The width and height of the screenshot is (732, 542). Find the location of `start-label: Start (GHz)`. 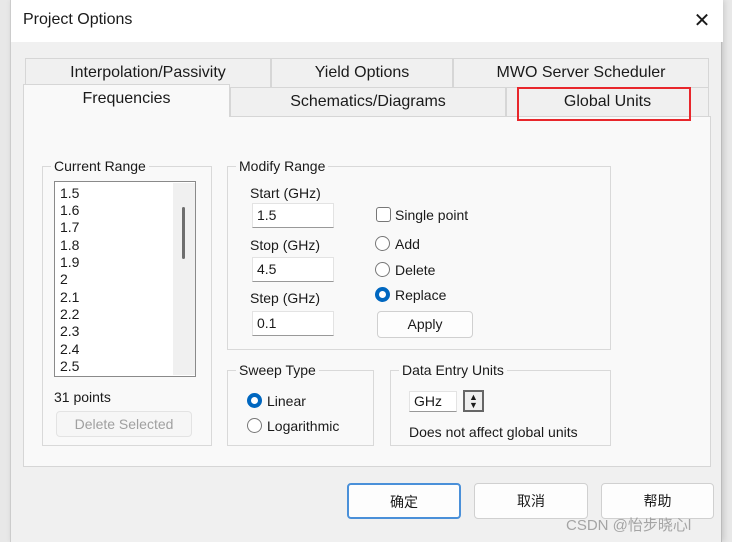

start-label: Start (GHz) is located at coordinates (285, 193).